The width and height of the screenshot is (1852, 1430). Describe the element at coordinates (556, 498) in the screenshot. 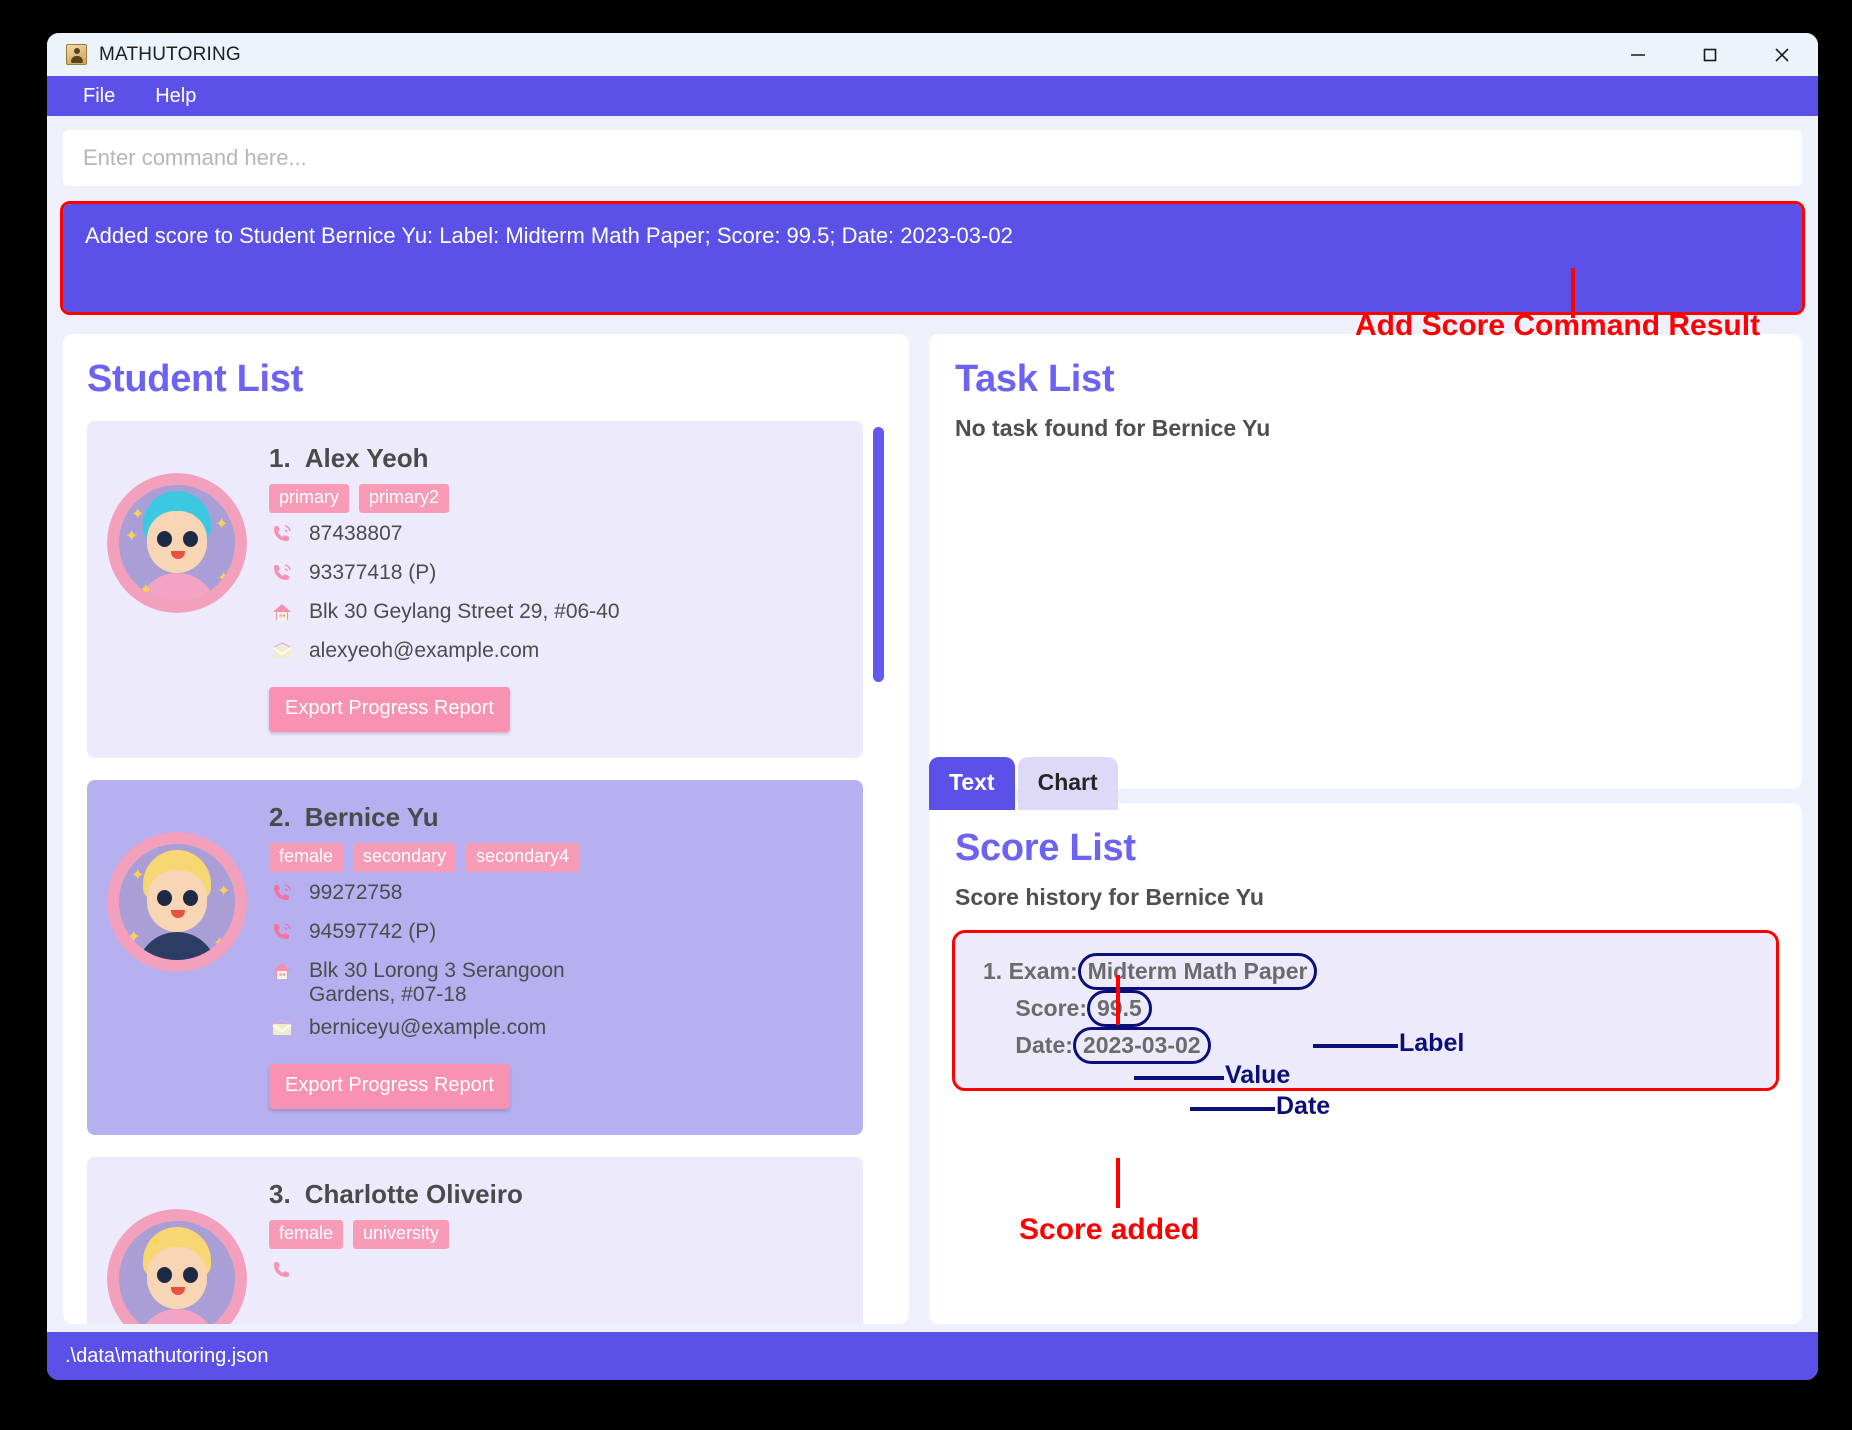

I see `student-tags: primary primary2` at that location.